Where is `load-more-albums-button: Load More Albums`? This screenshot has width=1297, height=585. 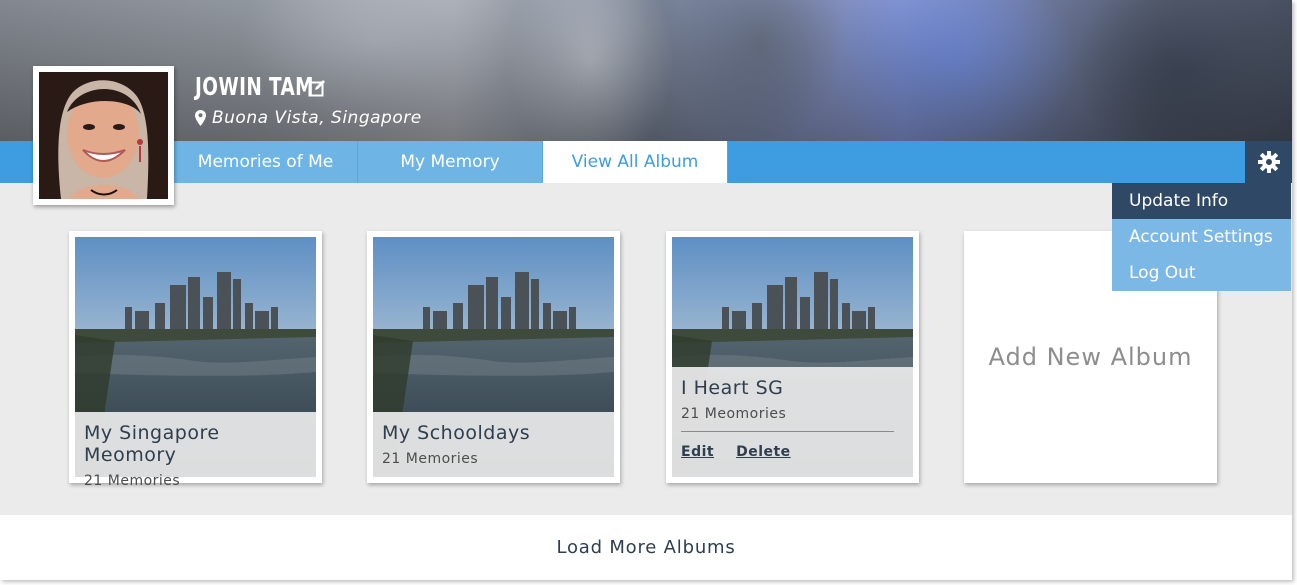
load-more-albums-button: Load More Albums is located at coordinates (646, 547).